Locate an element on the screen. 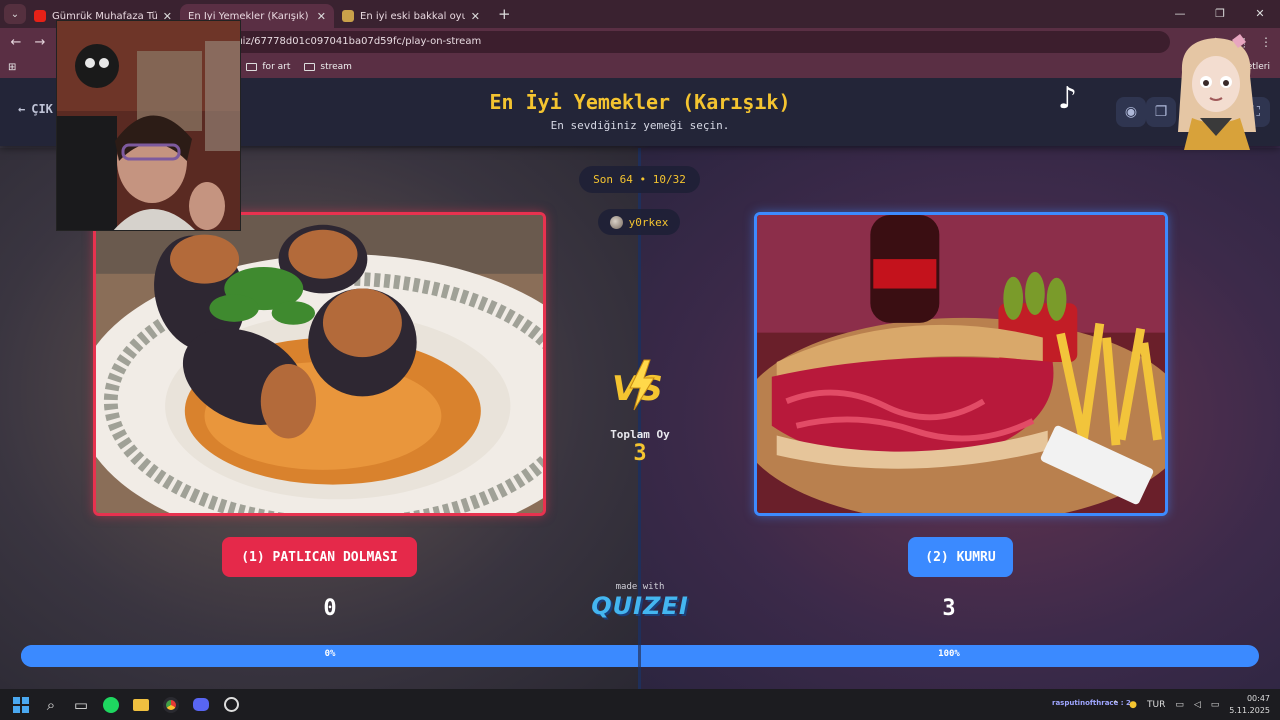  user-badge: y0rkex is located at coordinates (639, 222).